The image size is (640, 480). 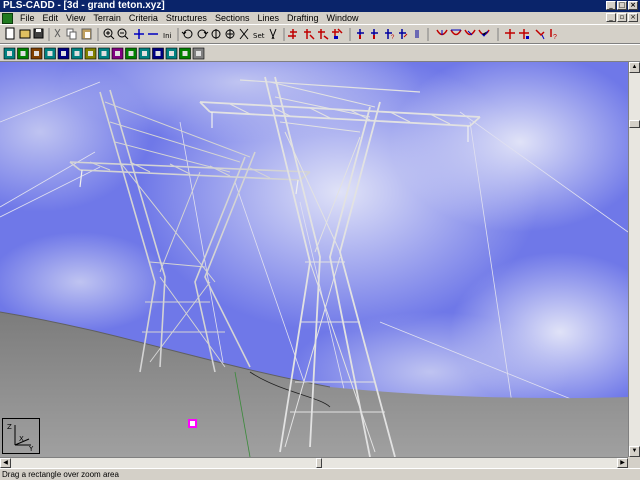 I want to click on vertical-scrollbar: ▲ ▼, so click(x=634, y=259).